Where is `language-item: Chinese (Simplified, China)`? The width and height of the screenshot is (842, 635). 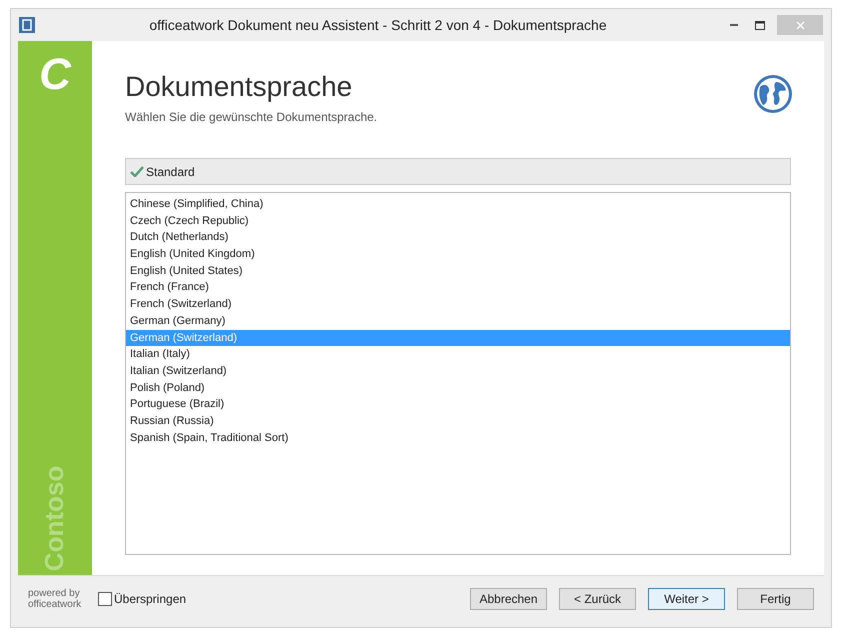 language-item: Chinese (Simplified, China) is located at coordinates (458, 204).